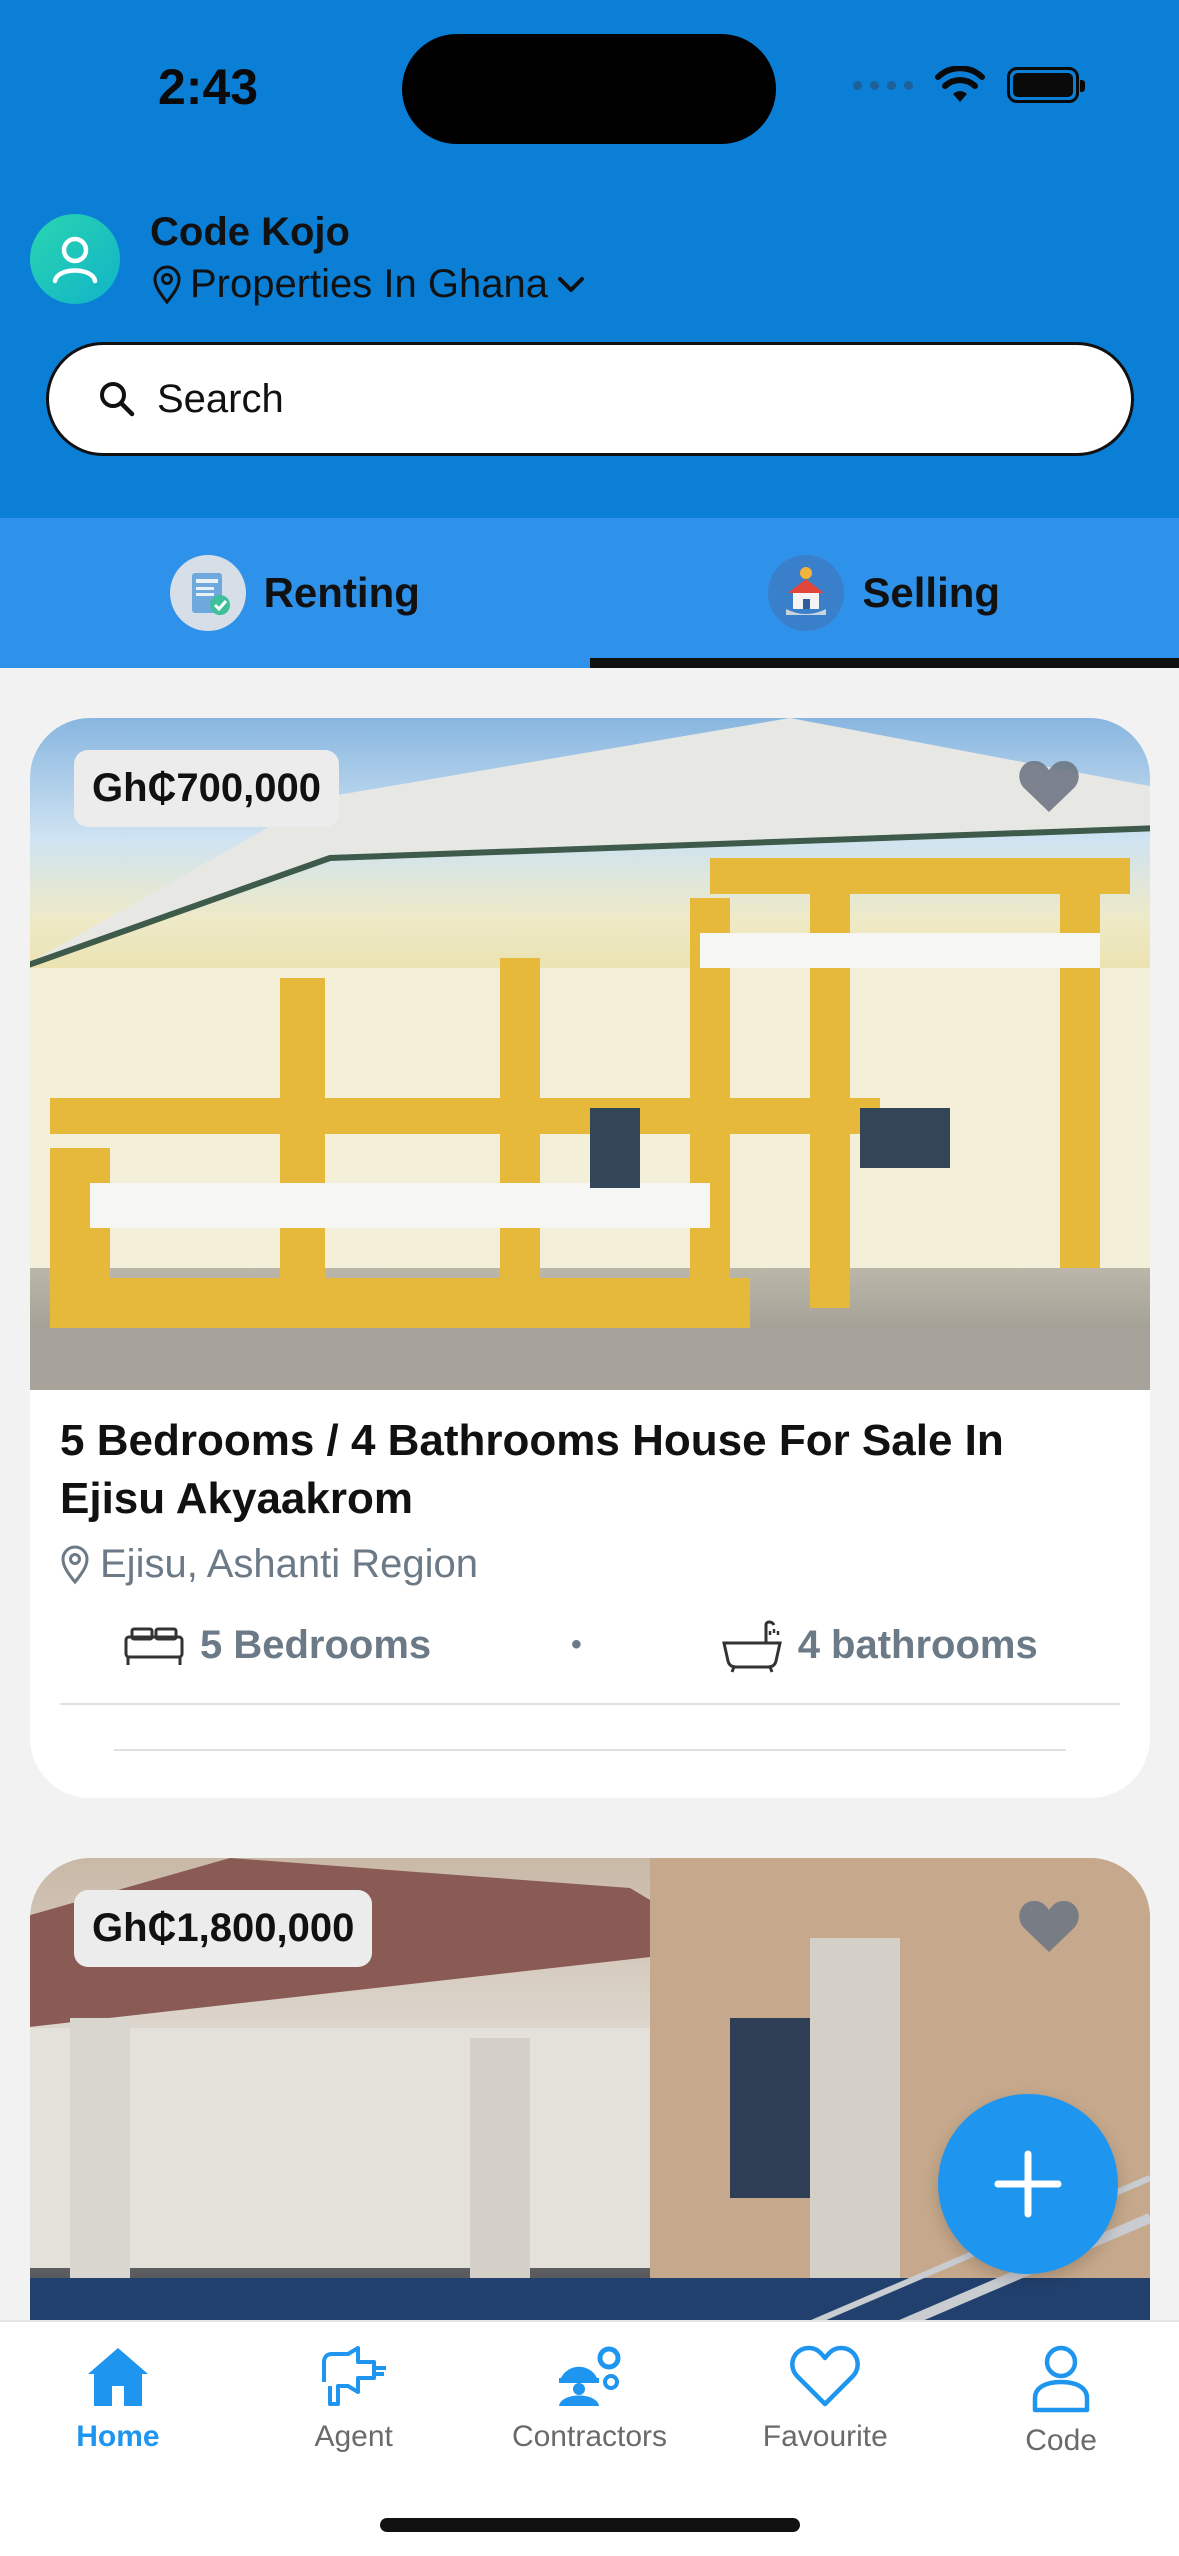 The image size is (1179, 2556). I want to click on price-badge: Gh₵700,000, so click(207, 788).